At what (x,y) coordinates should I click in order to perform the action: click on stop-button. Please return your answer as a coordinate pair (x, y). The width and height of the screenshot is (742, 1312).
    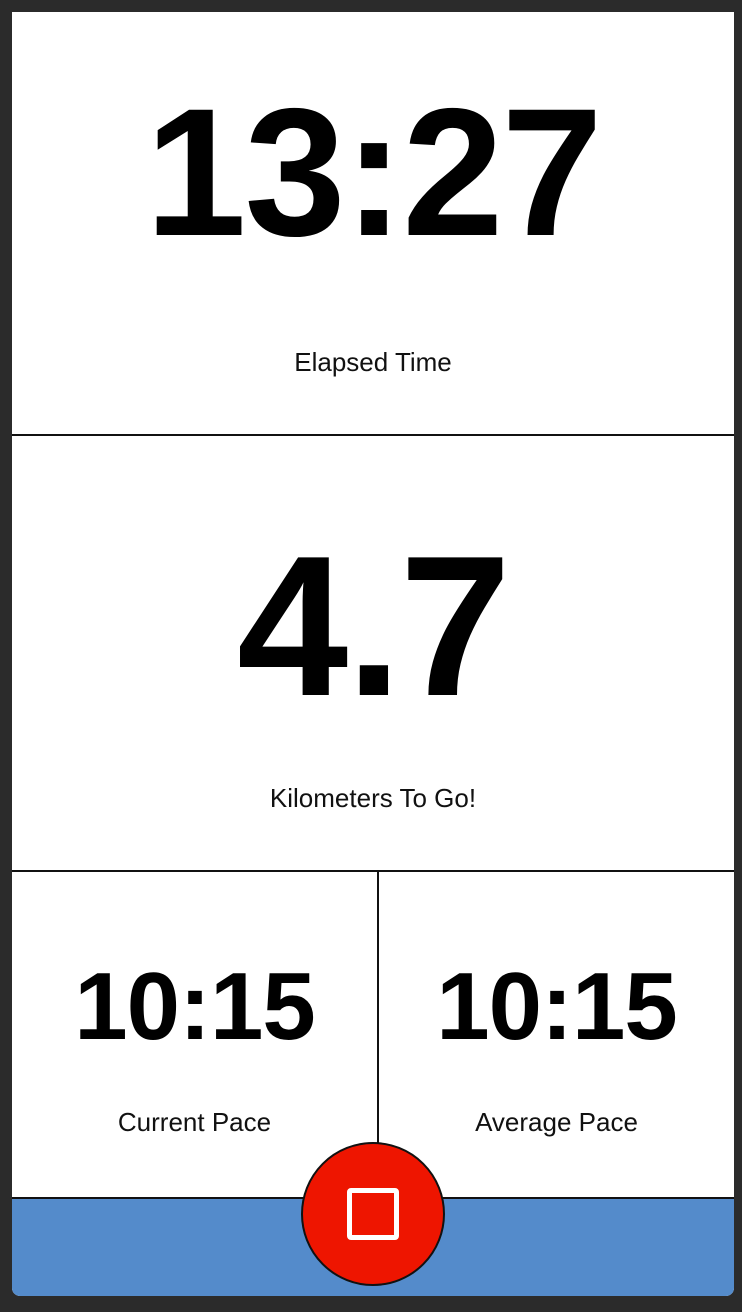
    Looking at the image, I should click on (373, 1214).